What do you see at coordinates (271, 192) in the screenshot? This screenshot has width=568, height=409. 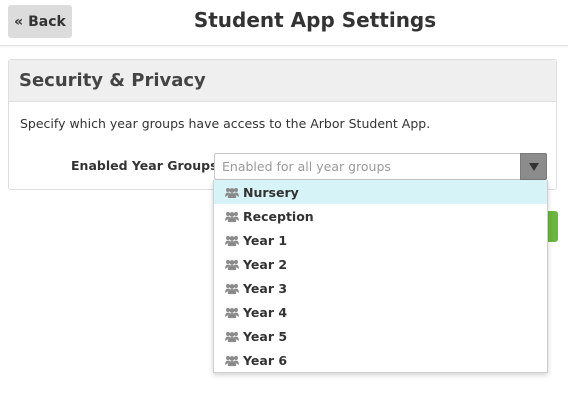 I see `option-label: Nursery` at bounding box center [271, 192].